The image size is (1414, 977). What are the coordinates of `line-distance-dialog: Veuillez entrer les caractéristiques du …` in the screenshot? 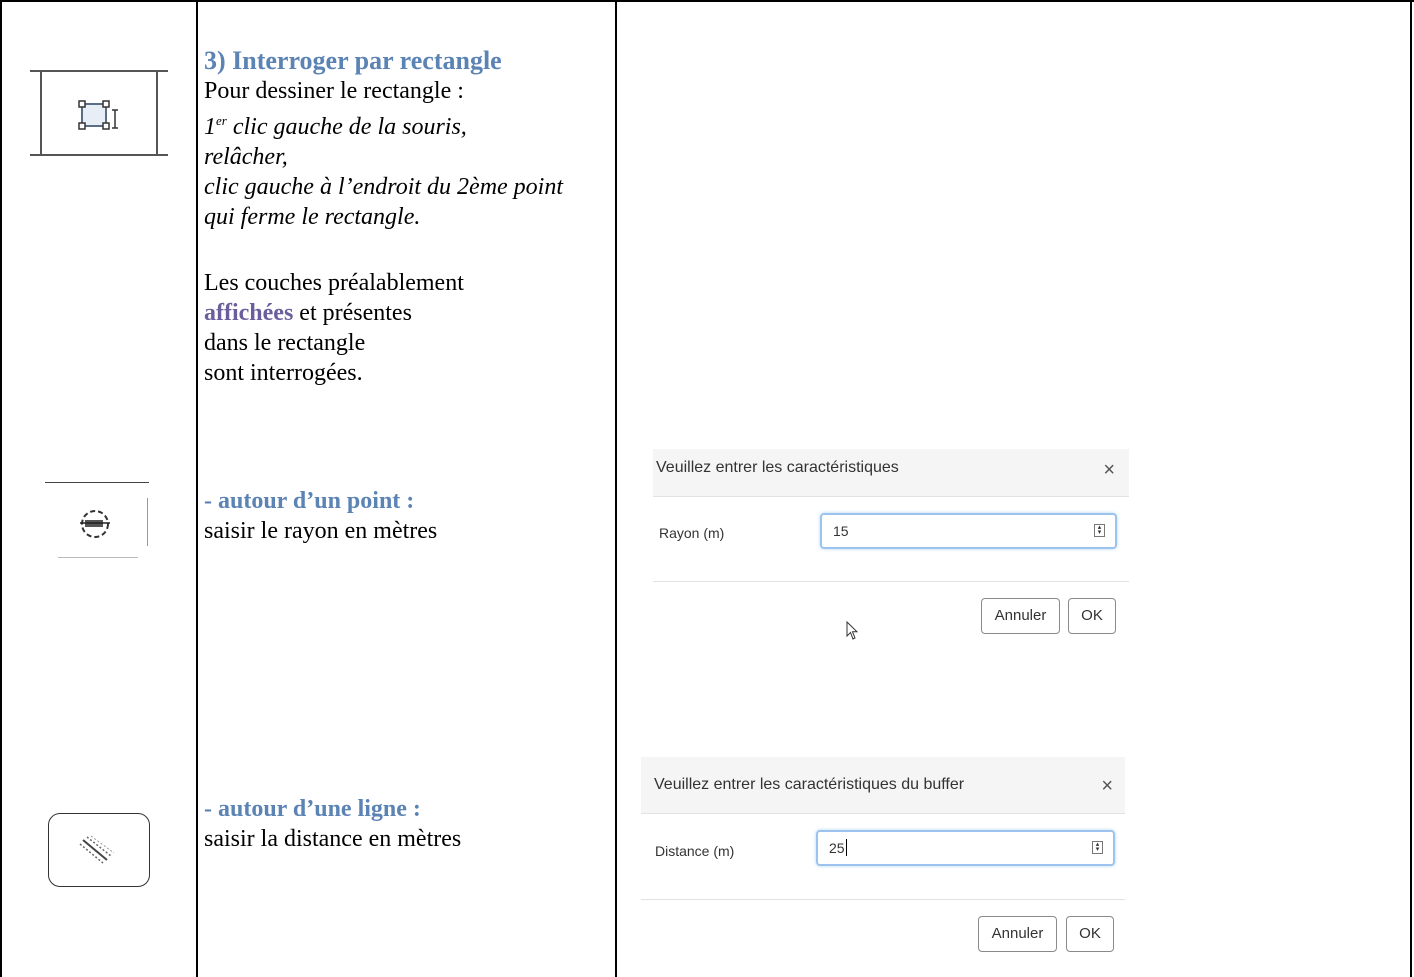 It's located at (883, 859).